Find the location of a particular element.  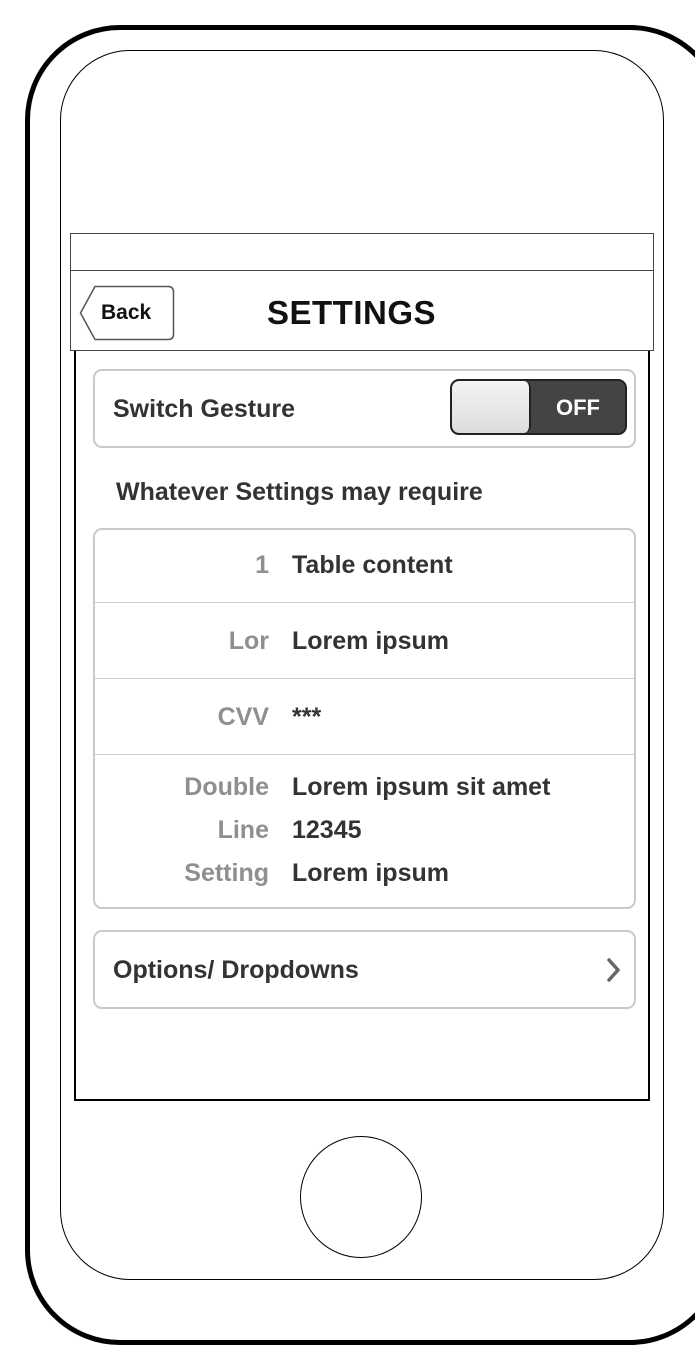

status-bar is located at coordinates (362, 252).